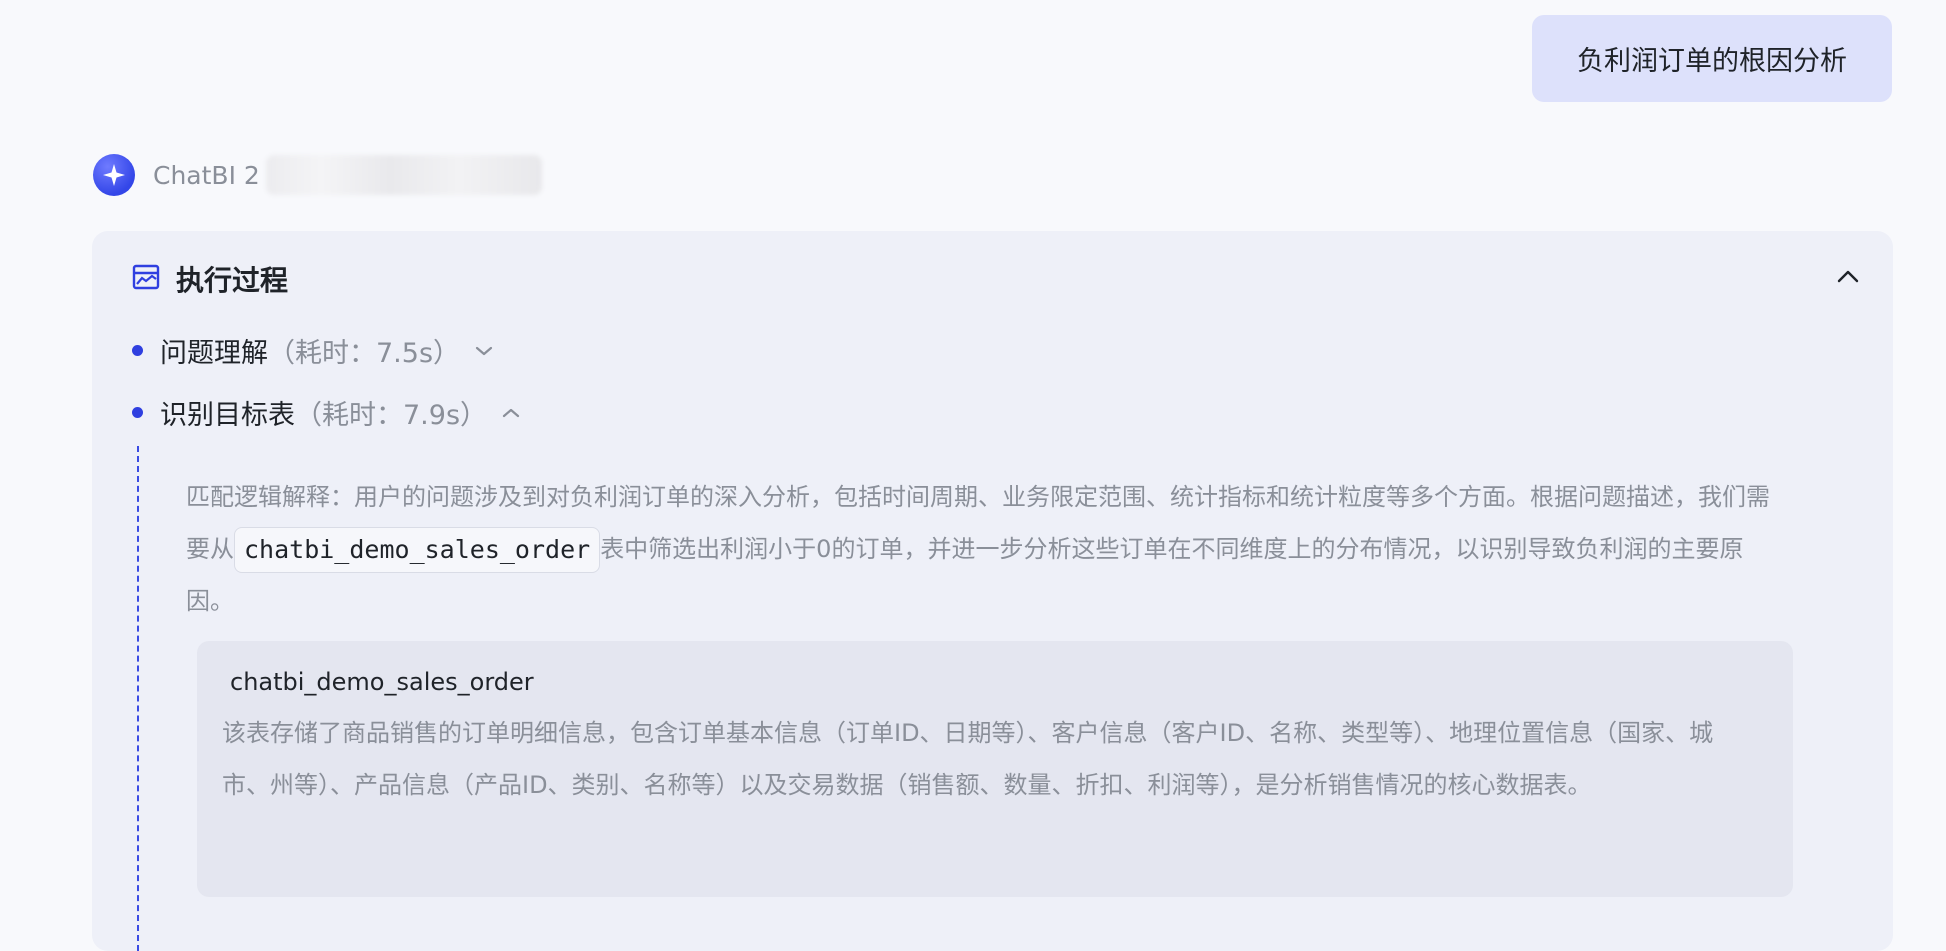 This screenshot has height=951, width=1946. Describe the element at coordinates (417, 550) in the screenshot. I see `table-code-chip: chatbi_demo_sales_order` at that location.